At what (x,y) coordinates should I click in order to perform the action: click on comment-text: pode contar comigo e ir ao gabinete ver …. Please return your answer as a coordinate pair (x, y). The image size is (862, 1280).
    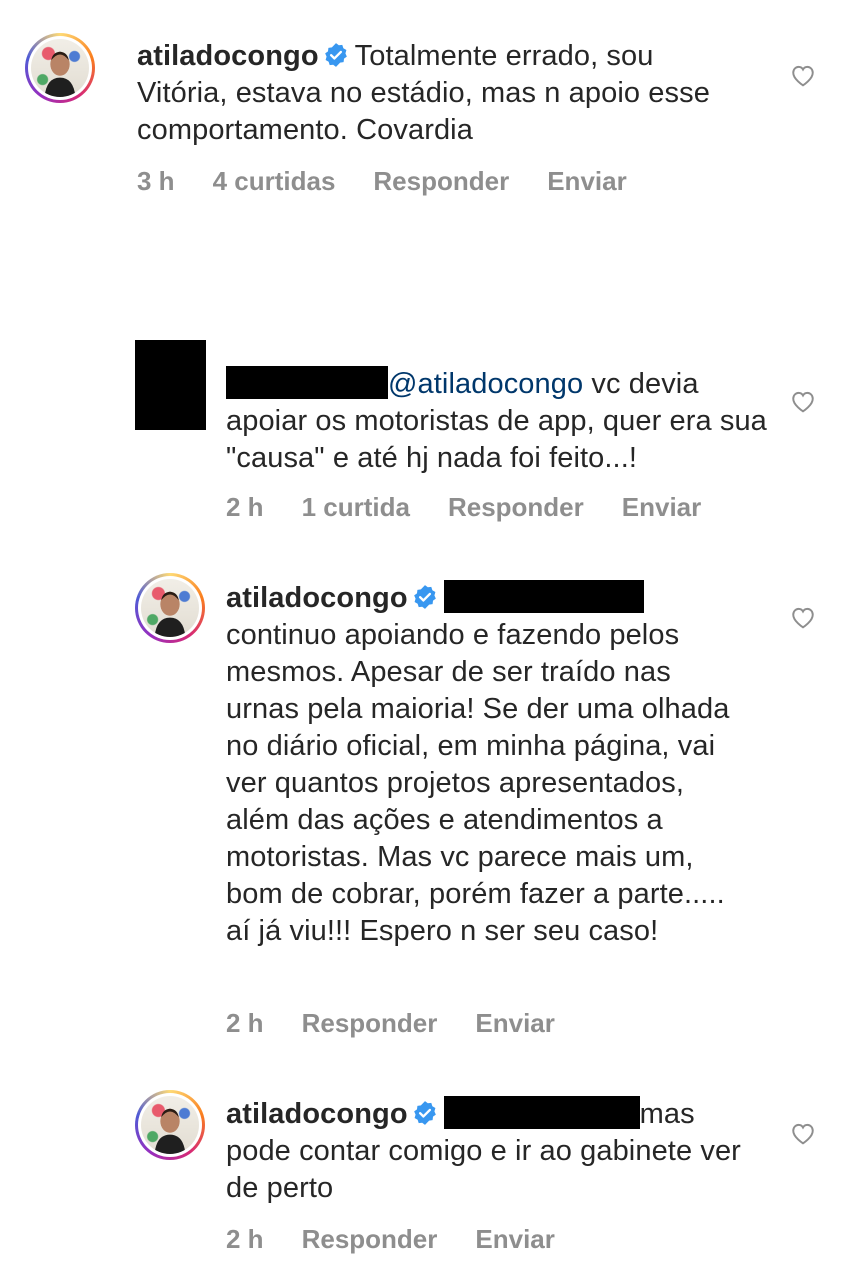
    Looking at the image, I should click on (483, 1169).